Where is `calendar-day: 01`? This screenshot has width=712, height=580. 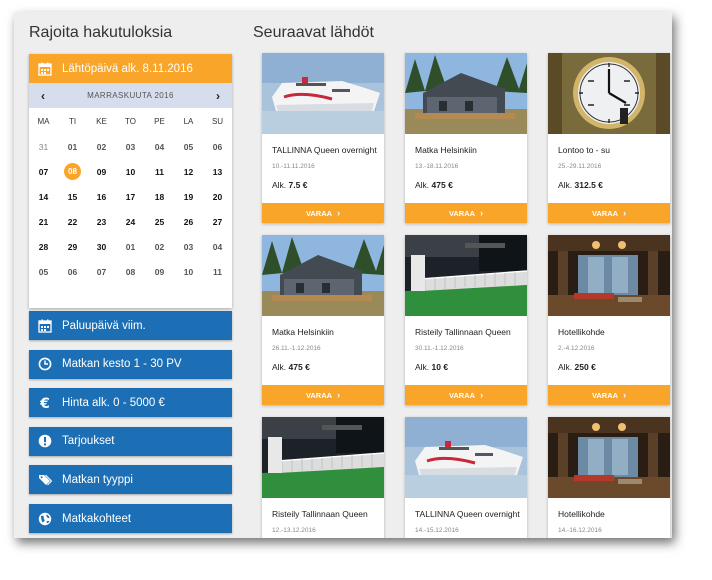
calendar-day: 01 is located at coordinates (130, 246).